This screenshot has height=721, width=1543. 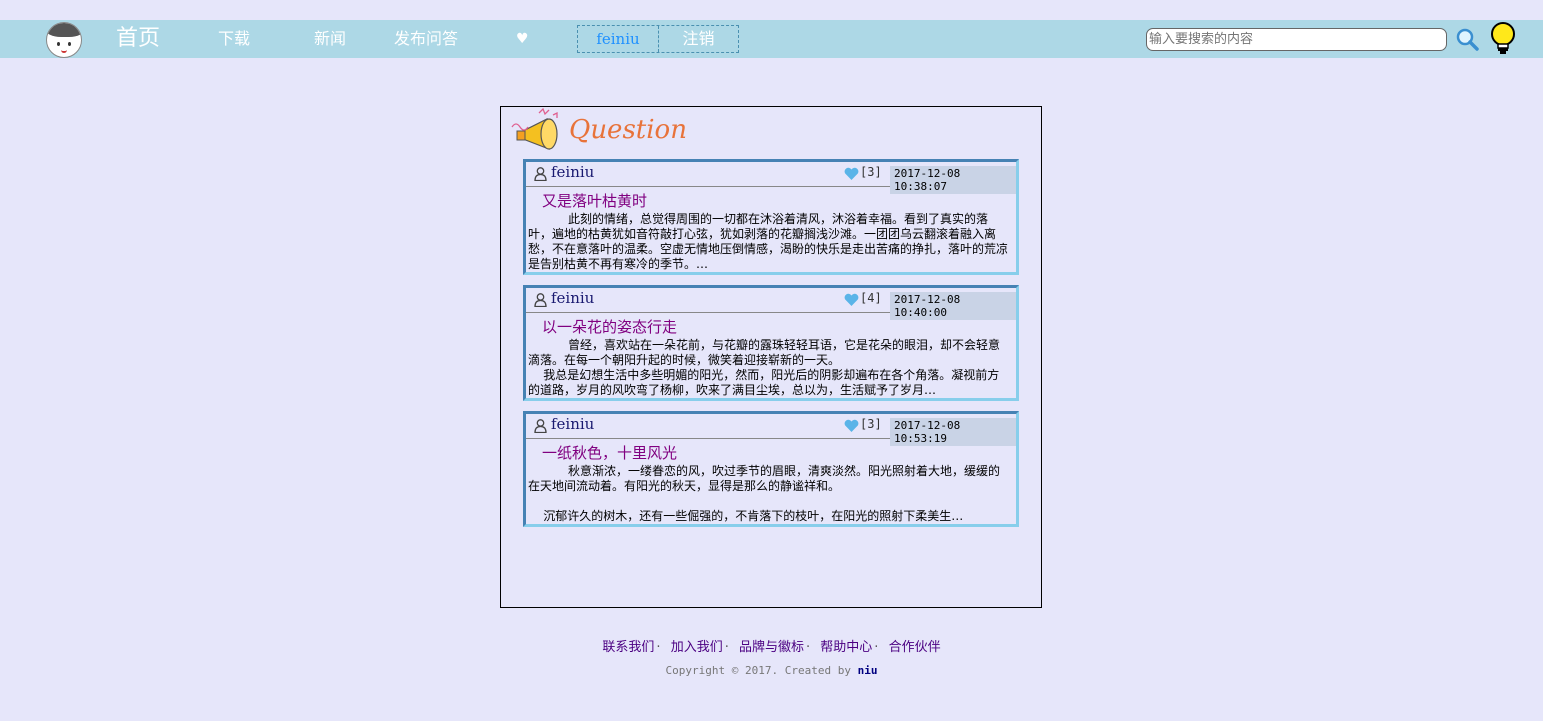 I want to click on like-count: [4], so click(x=871, y=298).